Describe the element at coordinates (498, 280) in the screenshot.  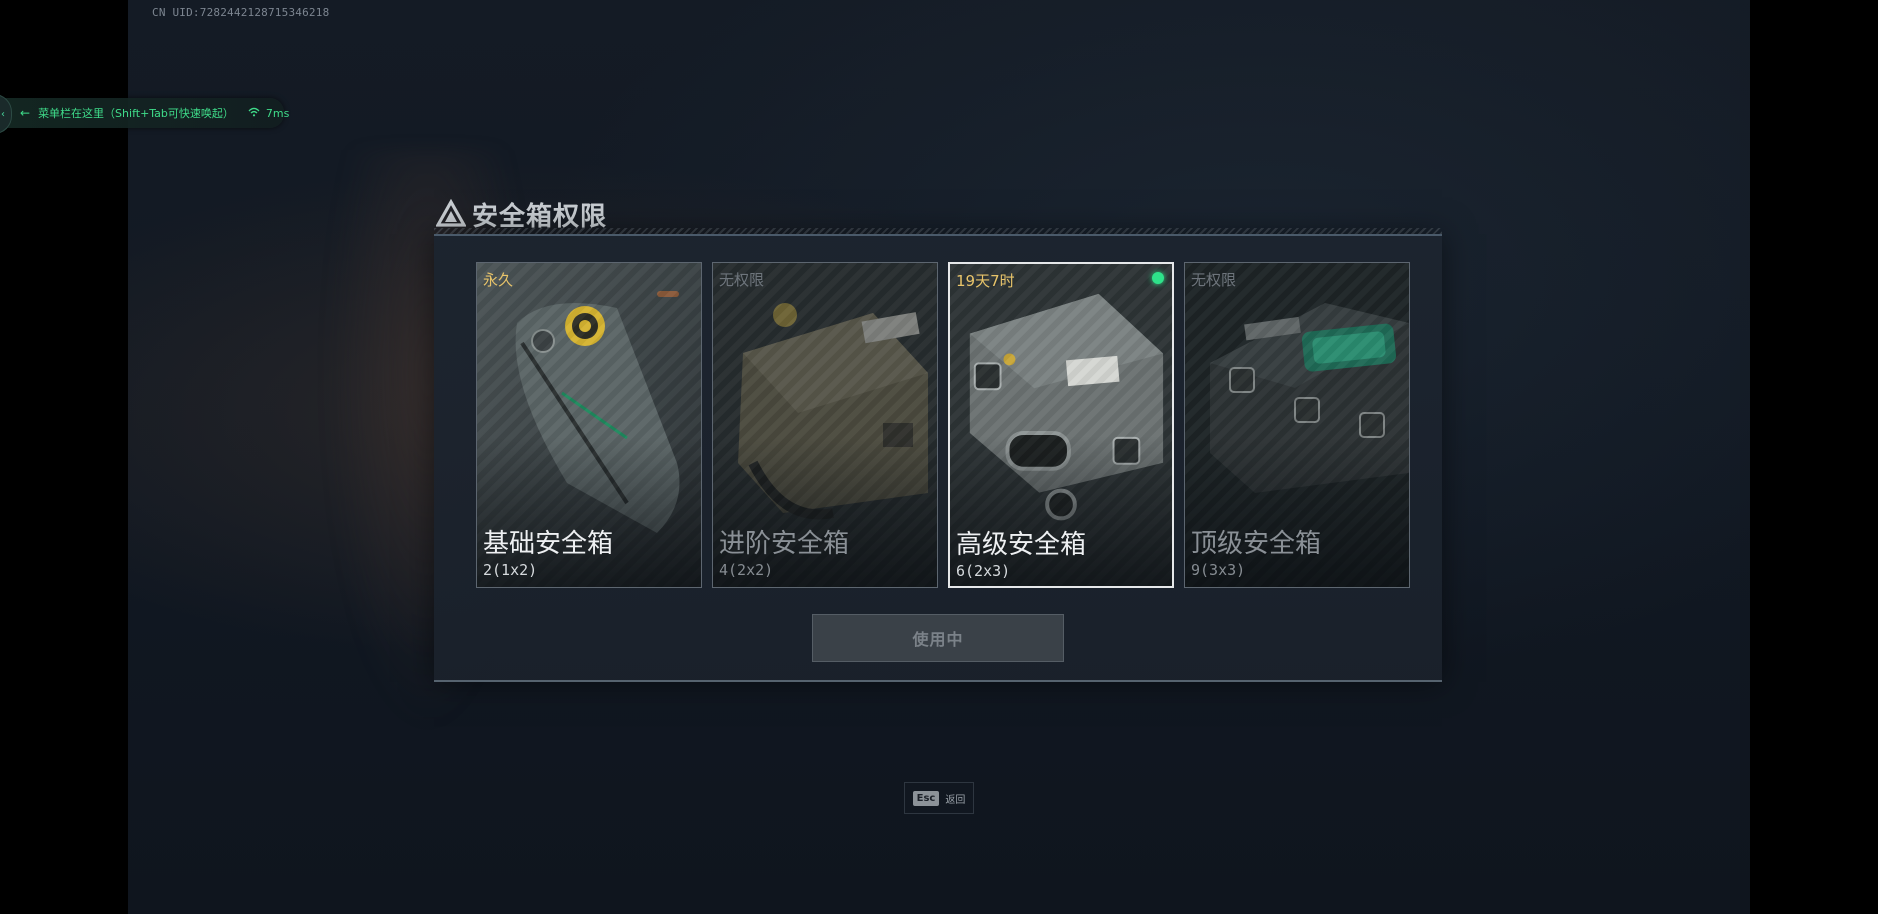
I see `card-status: 永久` at that location.